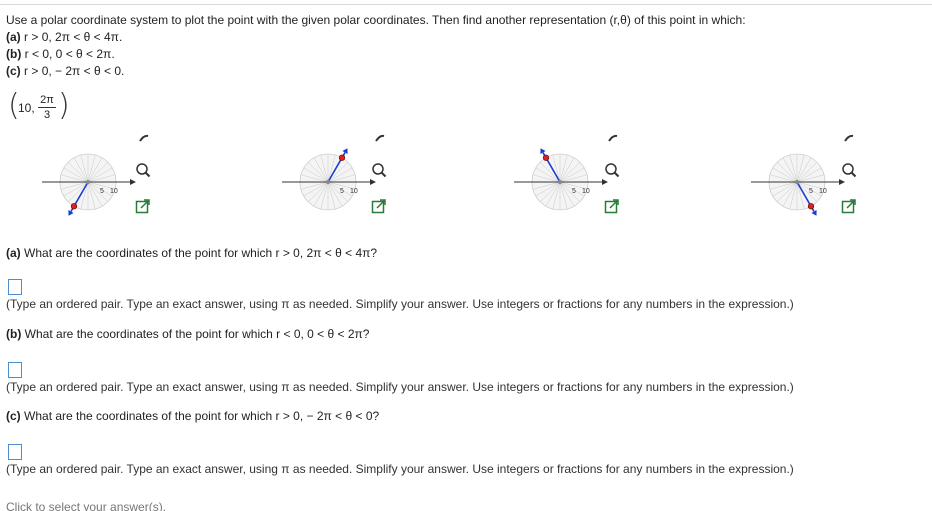 The image size is (932, 511). Describe the element at coordinates (69, 54) in the screenshot. I see `condition-text: r < 0, 0 < θ < 2π.` at that location.